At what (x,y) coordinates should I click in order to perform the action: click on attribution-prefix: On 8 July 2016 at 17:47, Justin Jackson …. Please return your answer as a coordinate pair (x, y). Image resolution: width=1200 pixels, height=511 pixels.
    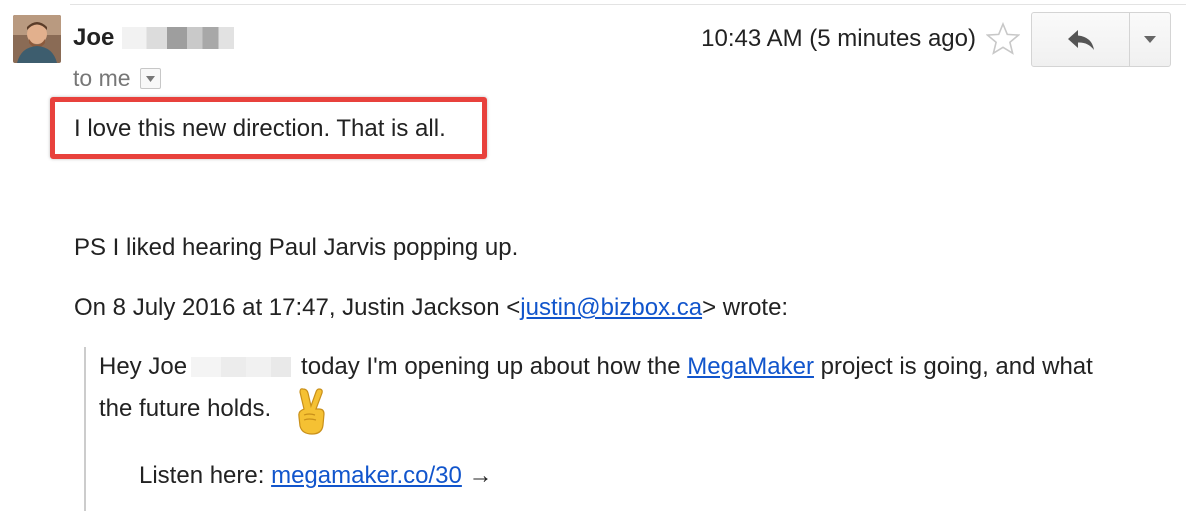
    Looking at the image, I should click on (297, 307).